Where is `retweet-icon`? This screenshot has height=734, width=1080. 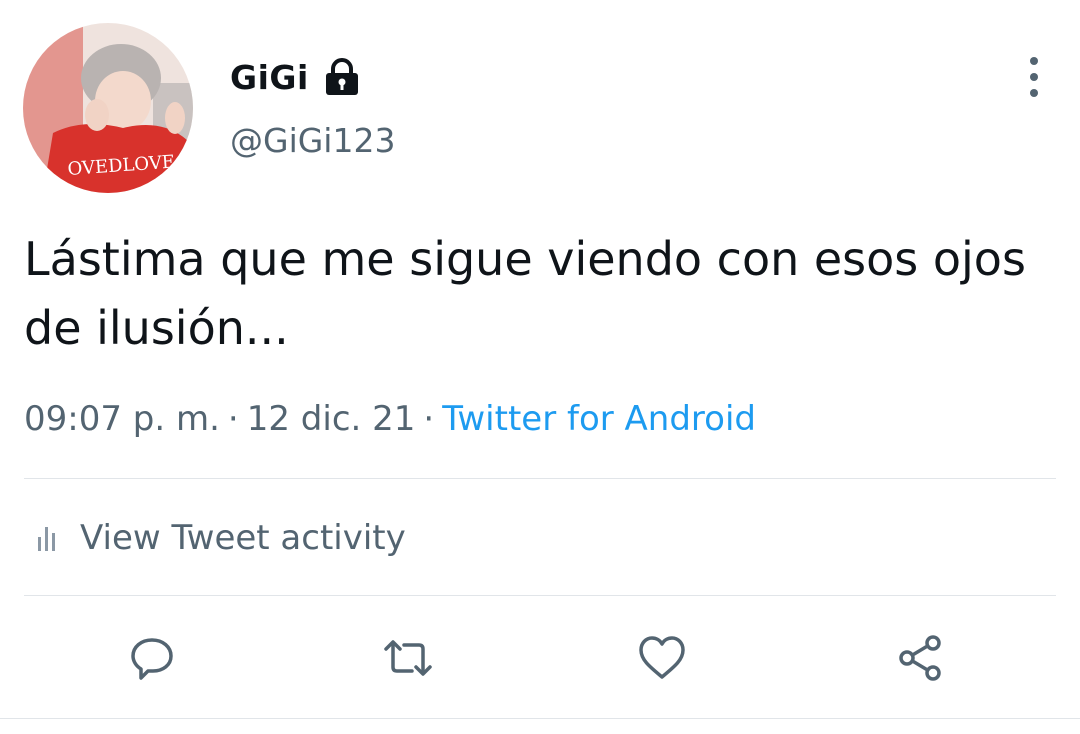 retweet-icon is located at coordinates (408, 658).